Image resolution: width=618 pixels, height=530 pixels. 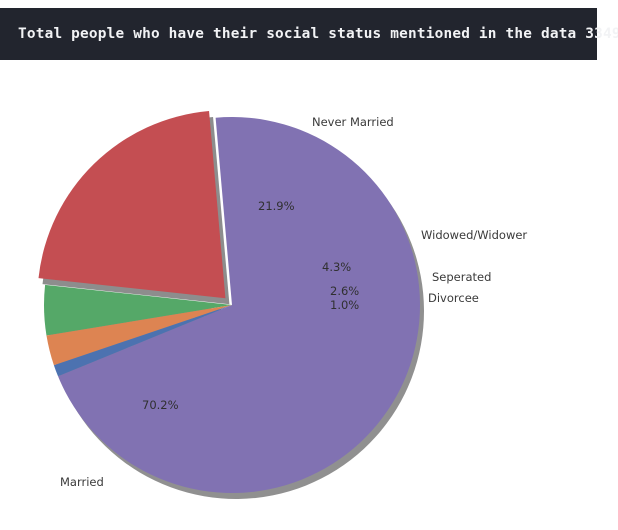 I want to click on pie-label-never-married: Never Married, so click(x=353, y=122).